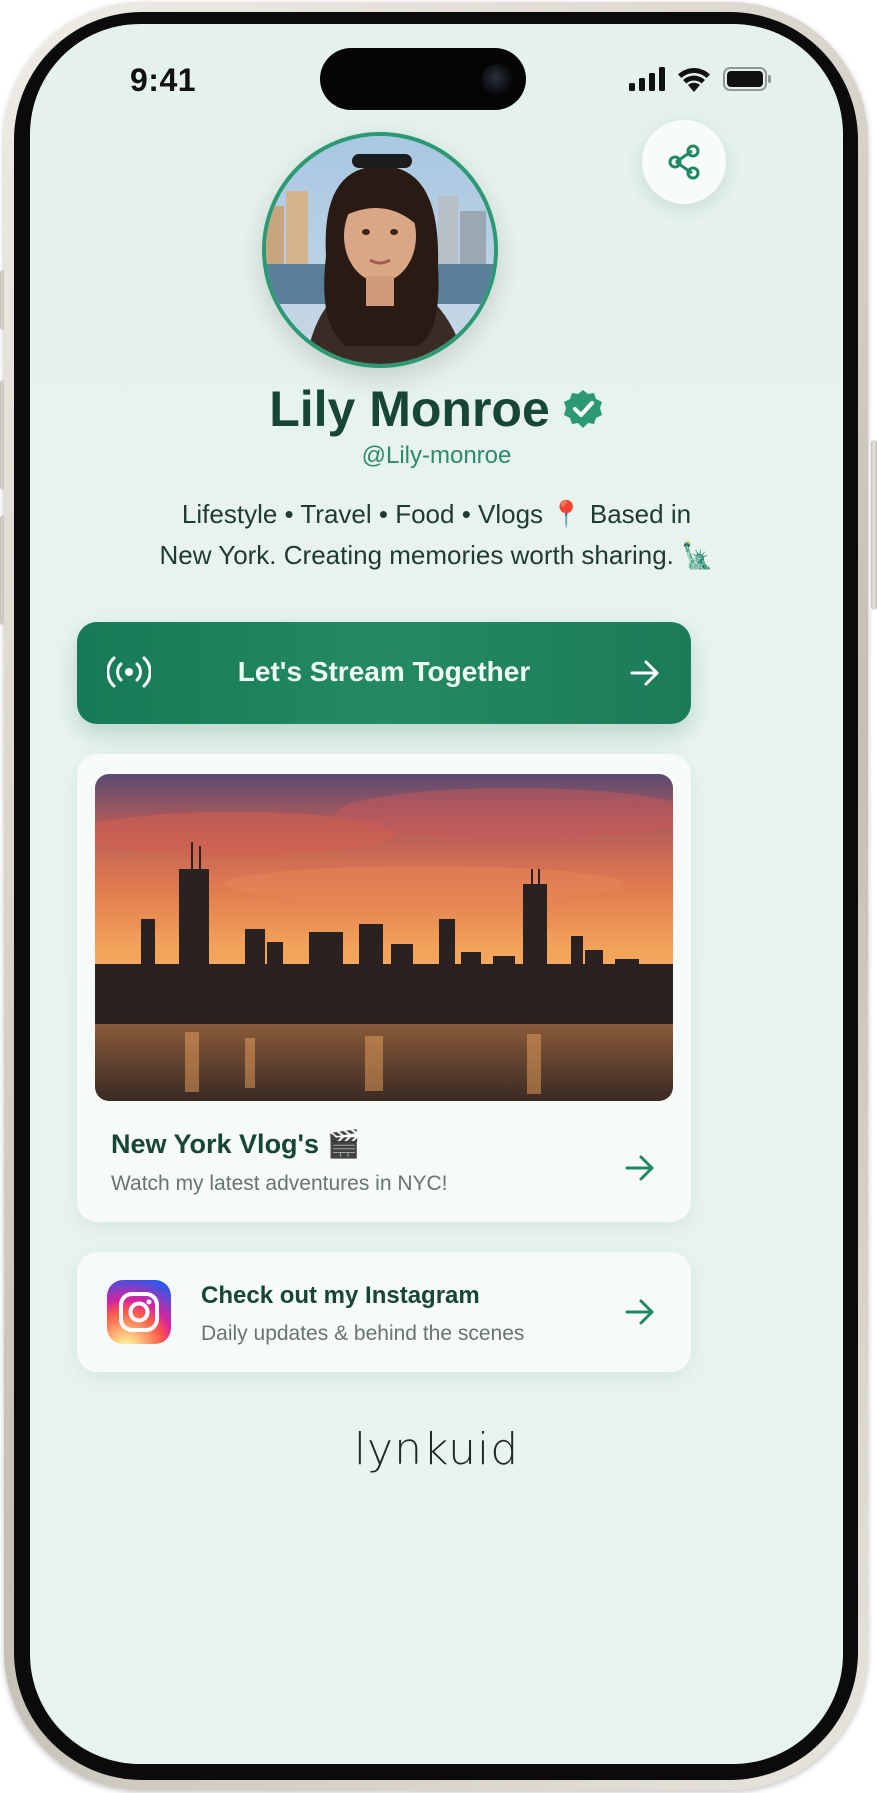  Describe the element at coordinates (436, 1449) in the screenshot. I see `brand-logo: lynkuid` at that location.